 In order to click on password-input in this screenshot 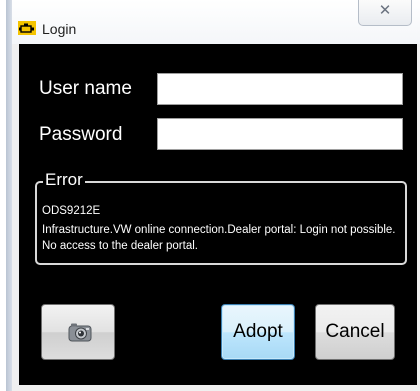, I will do `click(280, 134)`.